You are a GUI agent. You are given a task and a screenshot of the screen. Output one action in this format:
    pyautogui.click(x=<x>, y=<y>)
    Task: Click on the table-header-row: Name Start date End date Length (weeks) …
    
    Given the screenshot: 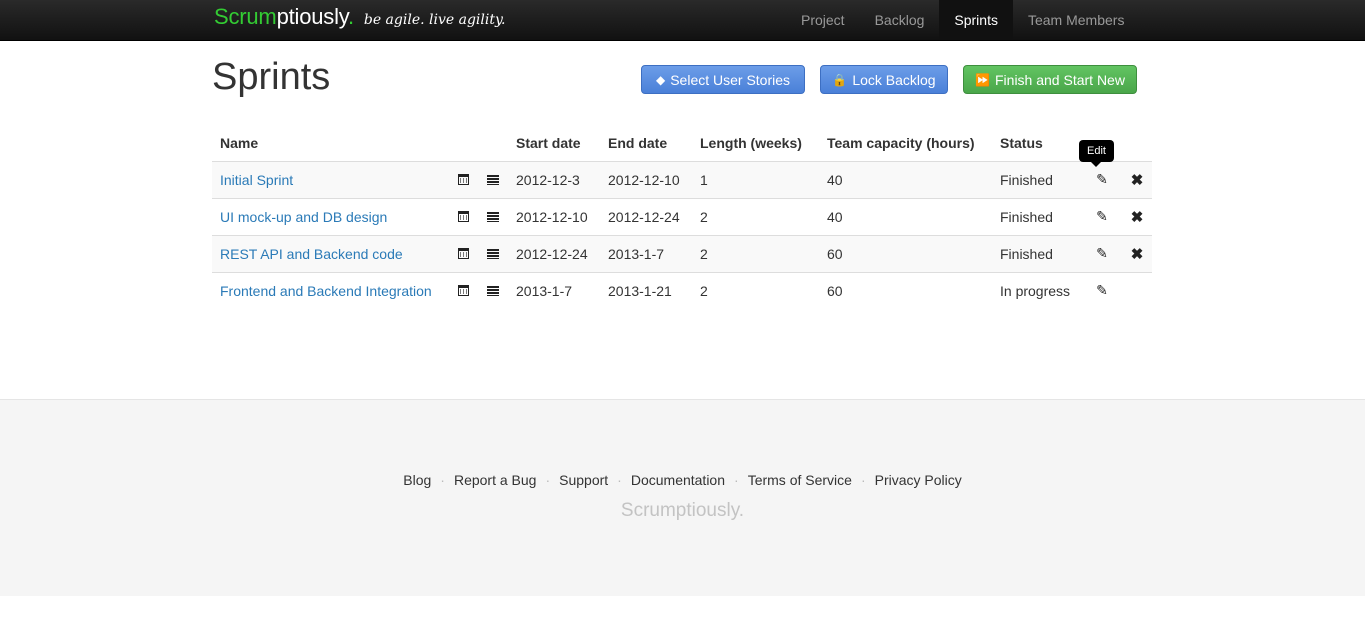 What is the action you would take?
    pyautogui.click(x=682, y=143)
    